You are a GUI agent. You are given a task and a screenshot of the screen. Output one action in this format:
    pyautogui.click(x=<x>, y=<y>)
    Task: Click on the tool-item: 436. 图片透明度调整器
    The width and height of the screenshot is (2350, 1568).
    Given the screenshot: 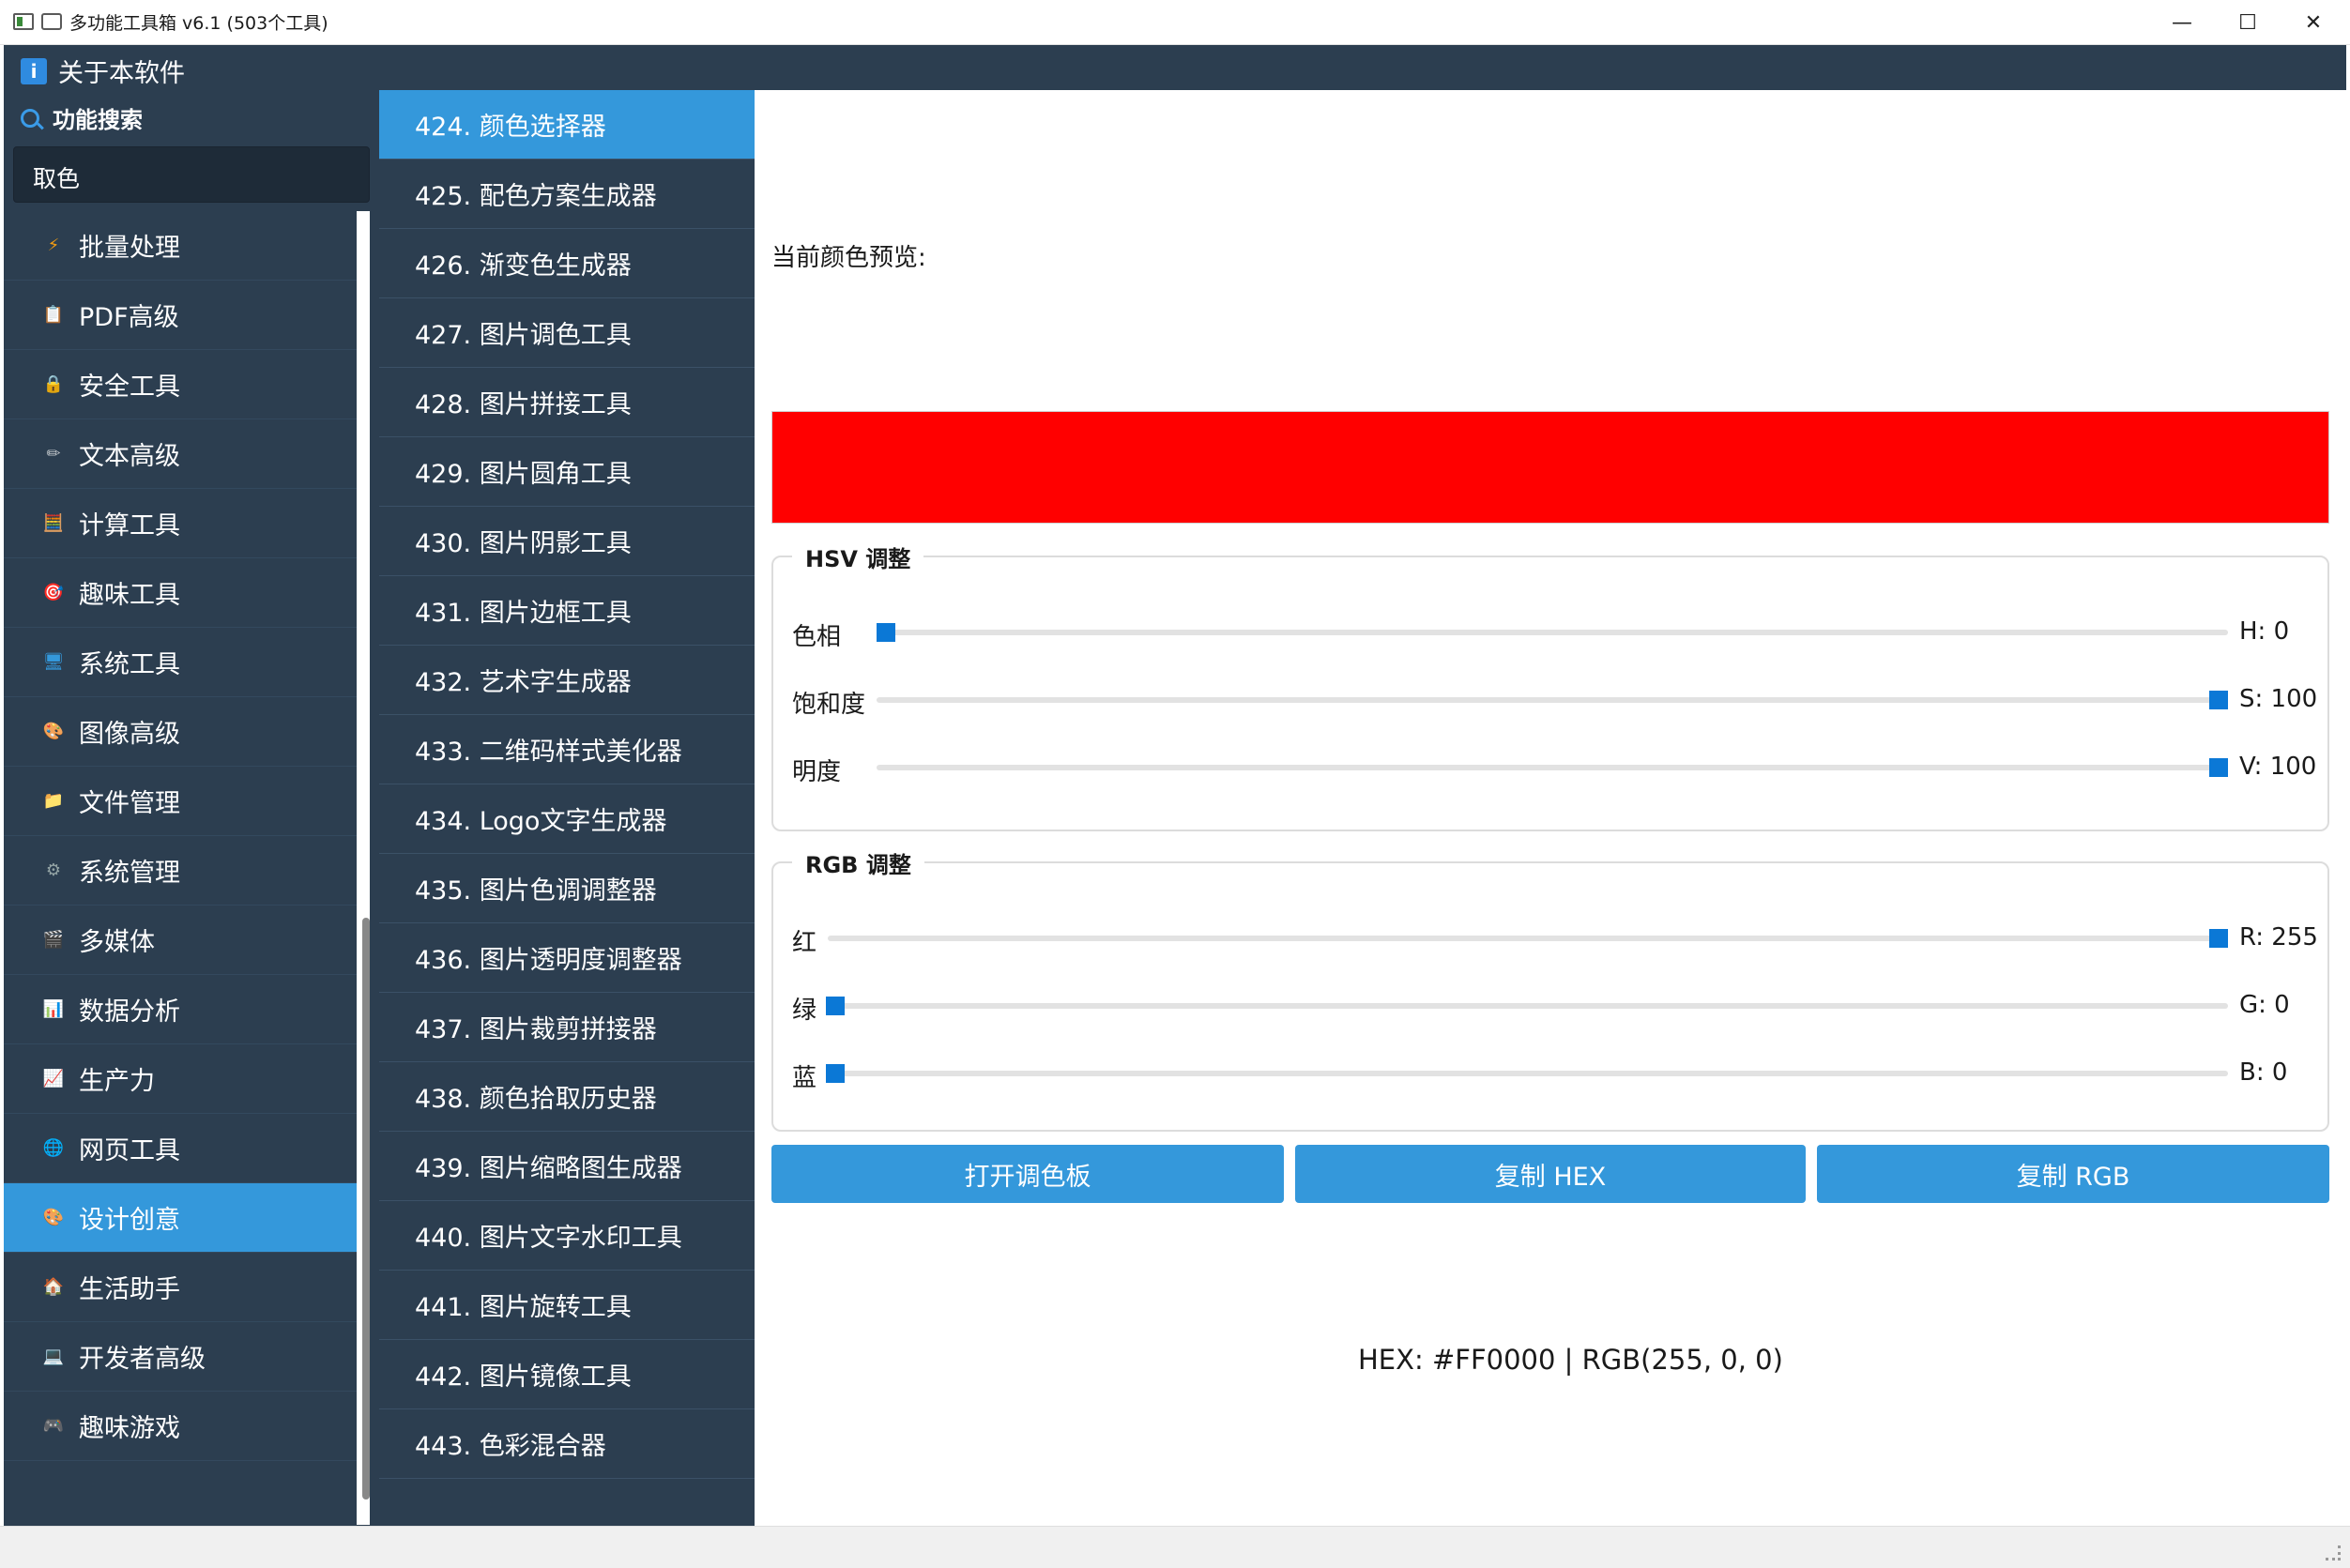 What is the action you would take?
    pyautogui.click(x=567, y=958)
    